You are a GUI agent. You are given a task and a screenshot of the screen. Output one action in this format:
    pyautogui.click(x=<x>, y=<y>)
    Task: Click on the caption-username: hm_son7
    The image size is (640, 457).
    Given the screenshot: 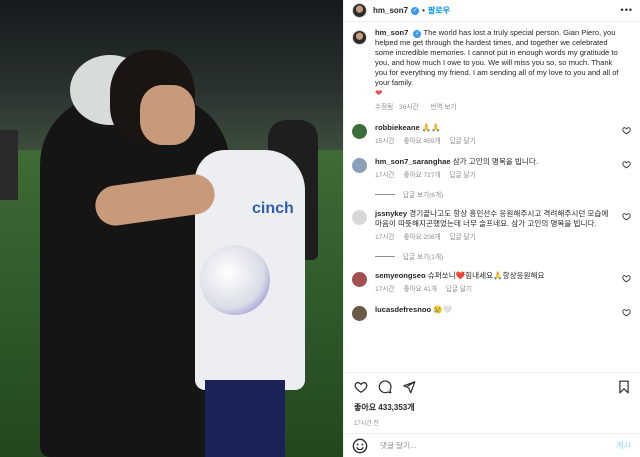 What is the action you would take?
    pyautogui.click(x=391, y=32)
    